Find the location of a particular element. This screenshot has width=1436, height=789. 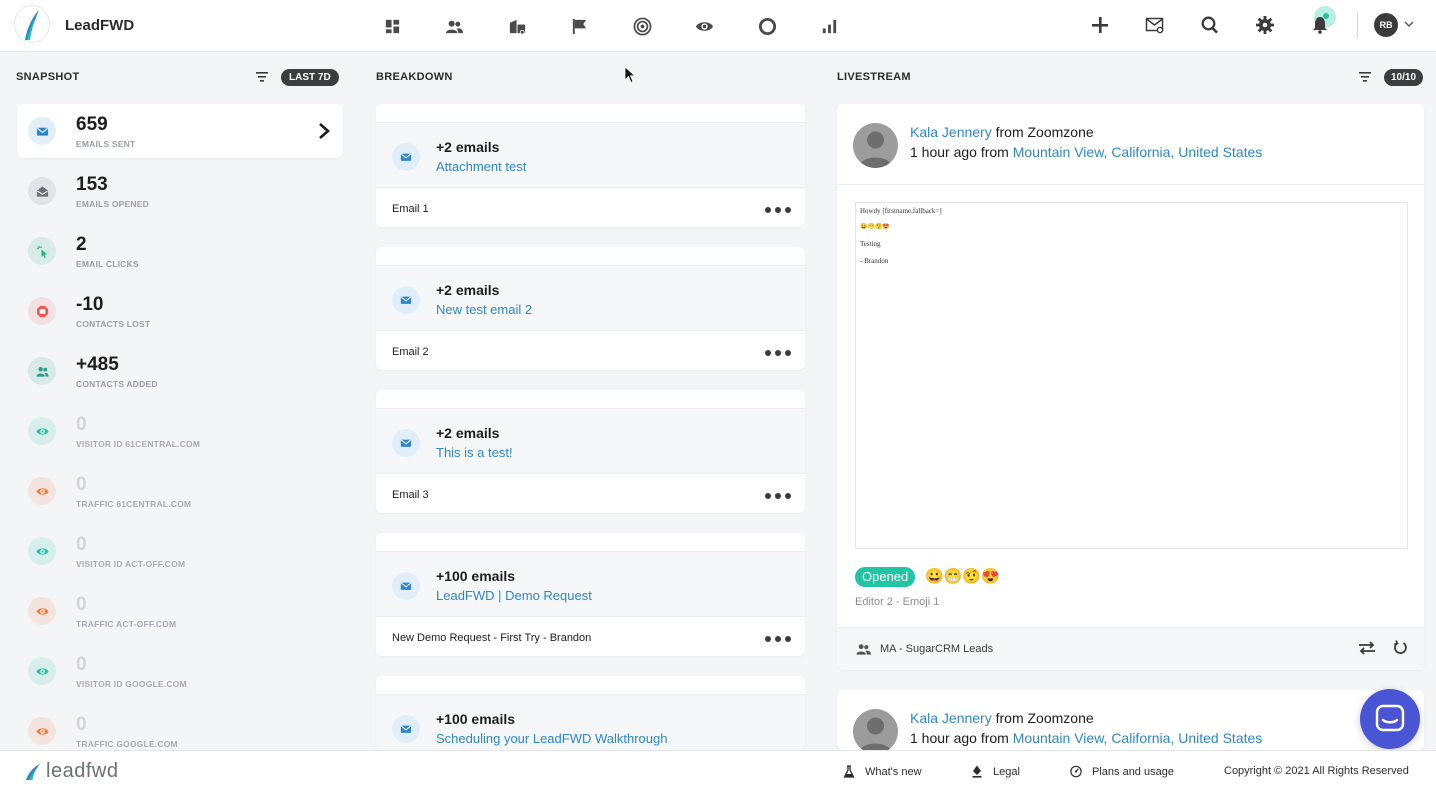

mail-search-icon is located at coordinates (1155, 25).